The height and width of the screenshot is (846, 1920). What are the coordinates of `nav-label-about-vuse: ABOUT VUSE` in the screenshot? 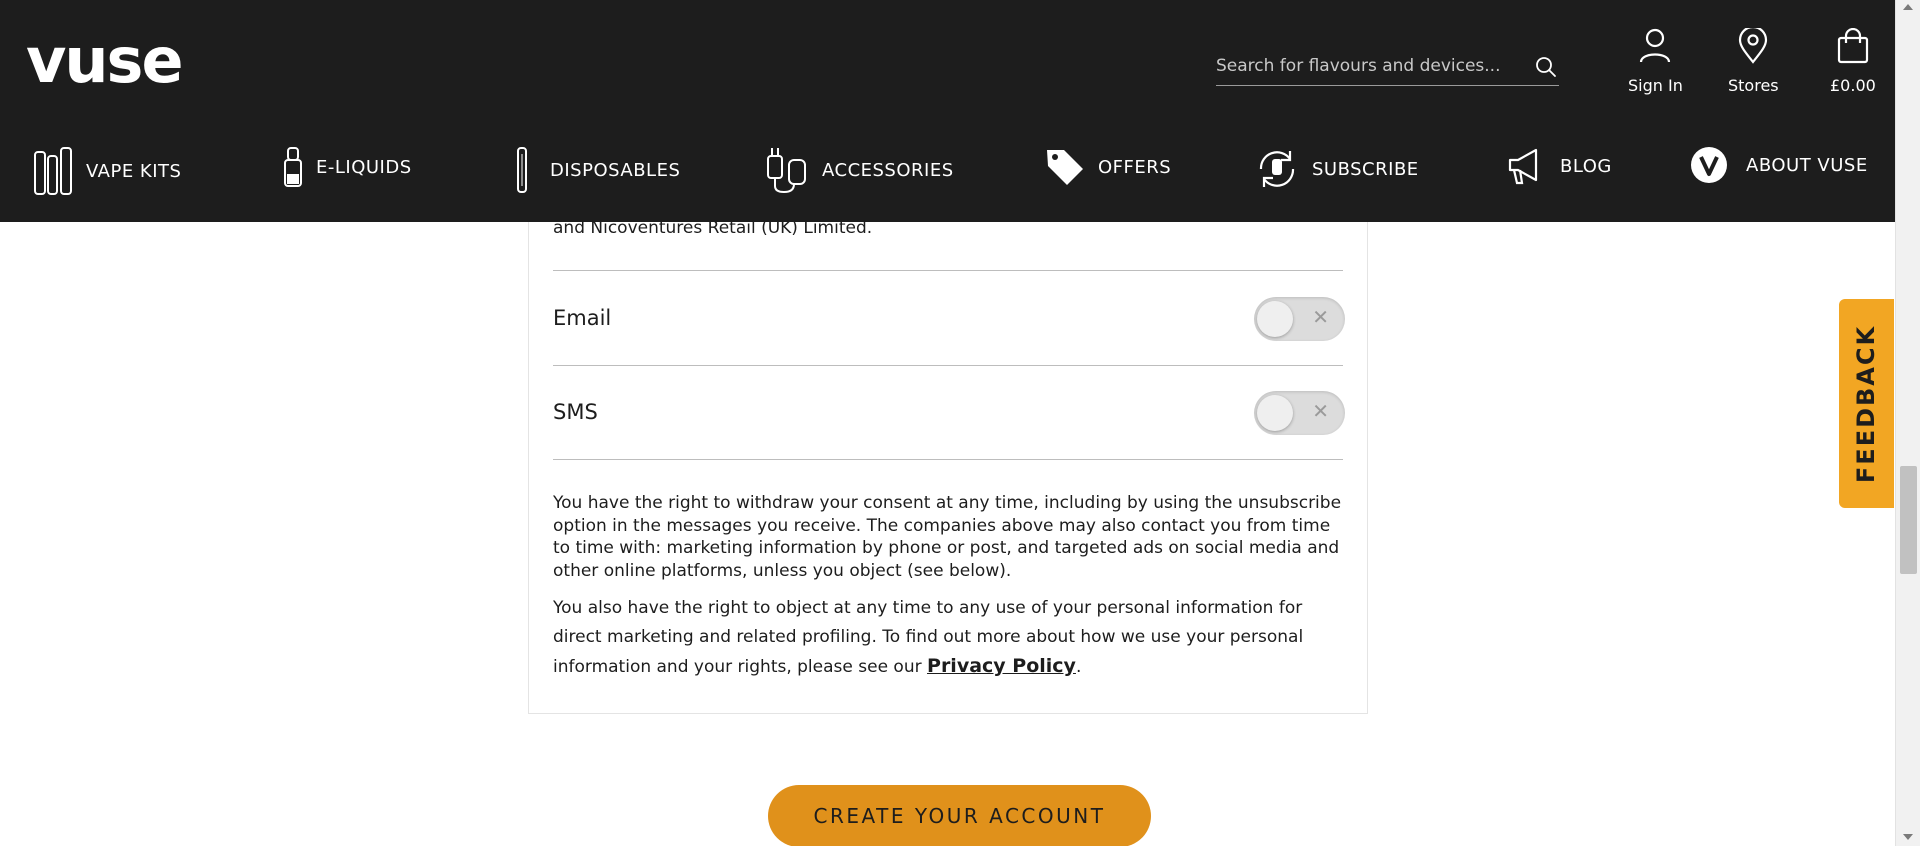 It's located at (1807, 165).